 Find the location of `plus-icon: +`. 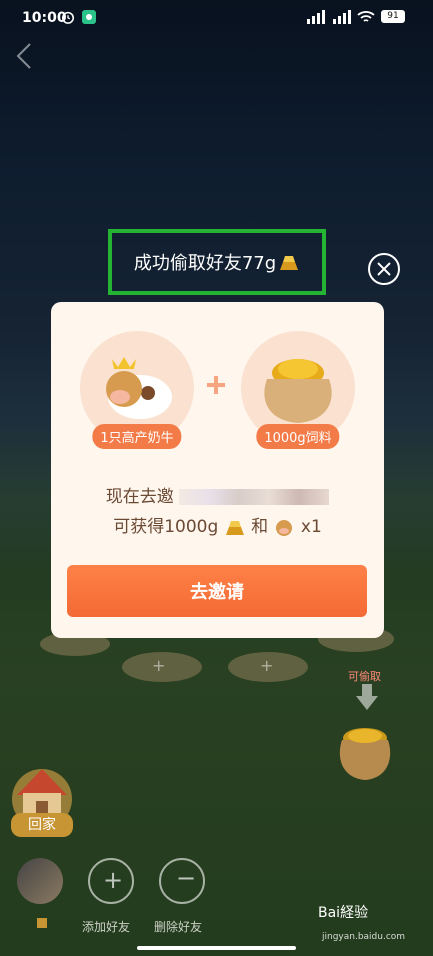

plus-icon: + is located at coordinates (113, 880).